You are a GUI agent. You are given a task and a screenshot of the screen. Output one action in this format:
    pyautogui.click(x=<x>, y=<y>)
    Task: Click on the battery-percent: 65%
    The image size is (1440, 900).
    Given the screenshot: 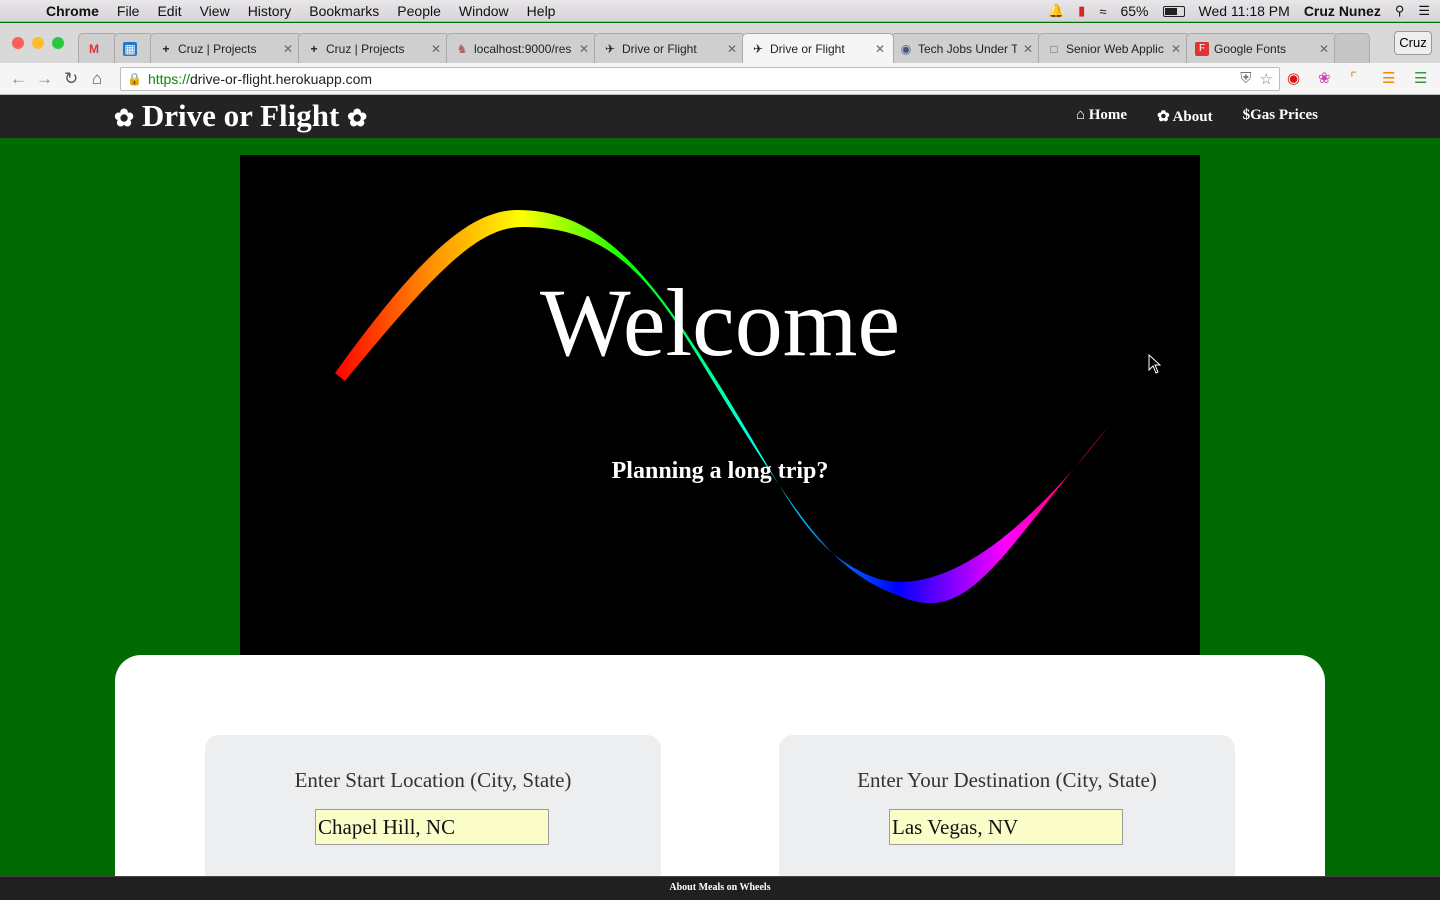 What is the action you would take?
    pyautogui.click(x=1134, y=11)
    